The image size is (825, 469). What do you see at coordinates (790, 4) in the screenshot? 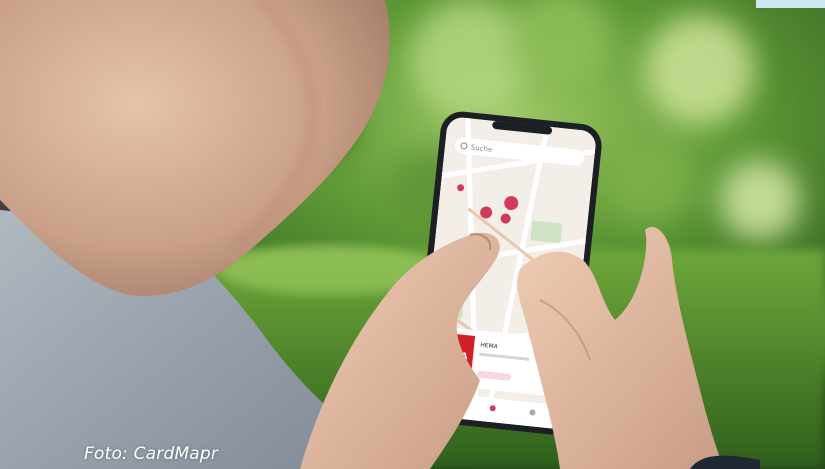
I see `corner-accent-bar` at bounding box center [790, 4].